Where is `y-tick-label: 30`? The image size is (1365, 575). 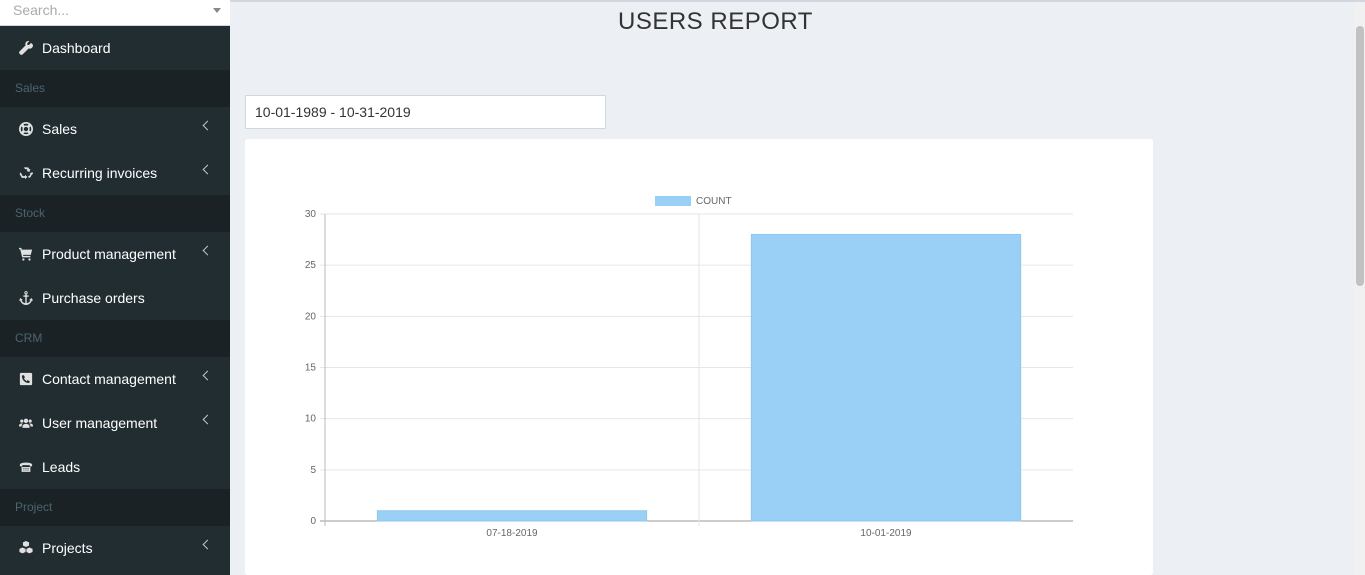
y-tick-label: 30 is located at coordinates (311, 214).